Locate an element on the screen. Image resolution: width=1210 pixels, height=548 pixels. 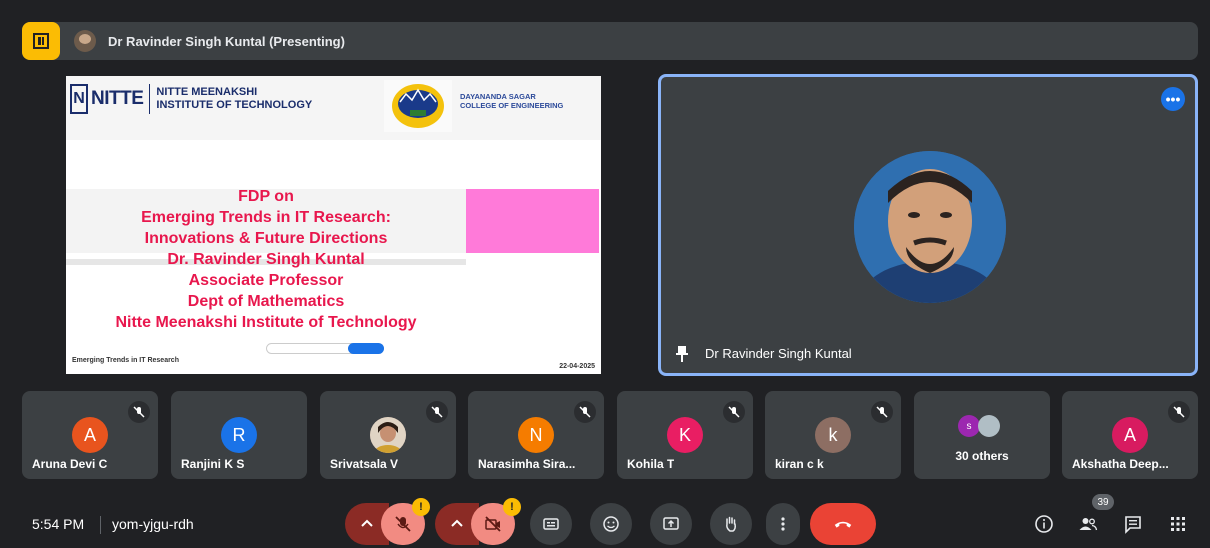
raise-hand-button is located at coordinates (731, 524).